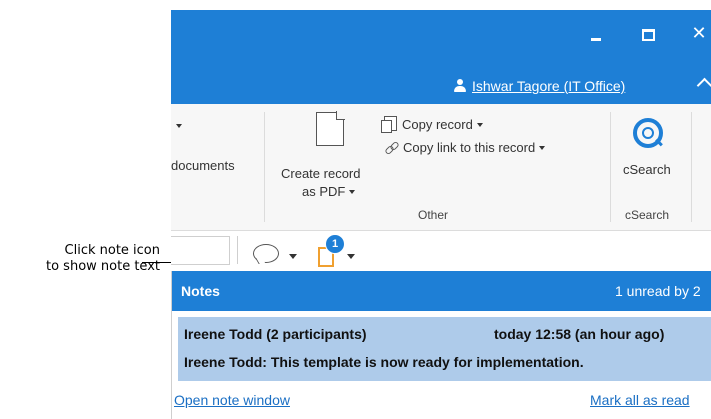 The image size is (711, 419). I want to click on user-icon, so click(460, 85).